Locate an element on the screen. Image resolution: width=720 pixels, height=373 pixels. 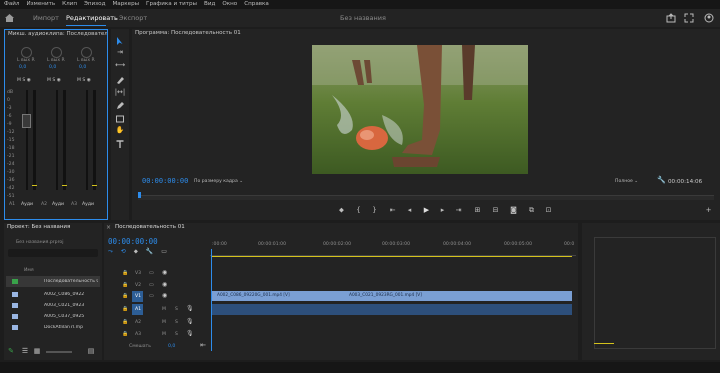
menu-graphics: Графика и титры is located at coordinates (171, 4).